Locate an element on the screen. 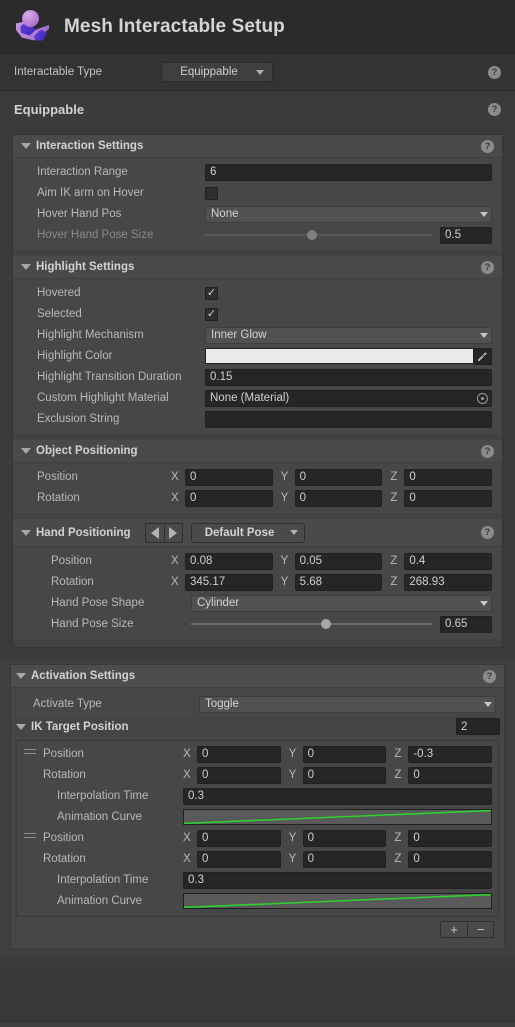 This screenshot has height=1027, width=515. object-position-y-input: 0 is located at coordinates (338, 477).